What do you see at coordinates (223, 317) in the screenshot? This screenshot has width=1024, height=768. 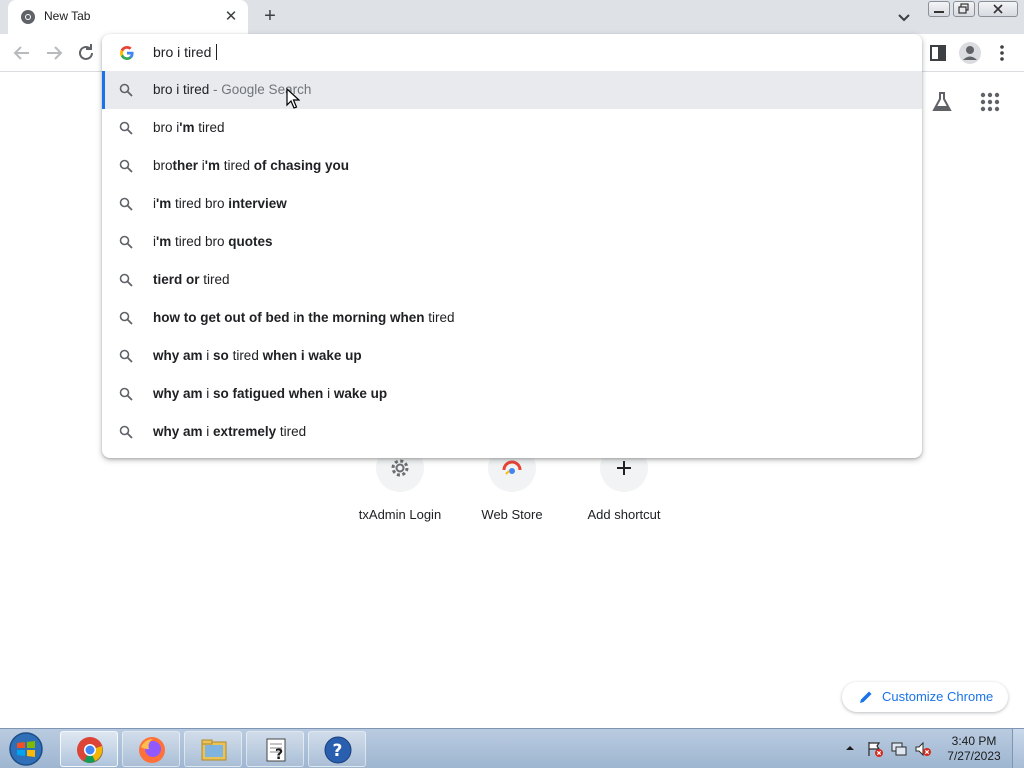 I see `suggestion-text-part: how to get out of bed` at bounding box center [223, 317].